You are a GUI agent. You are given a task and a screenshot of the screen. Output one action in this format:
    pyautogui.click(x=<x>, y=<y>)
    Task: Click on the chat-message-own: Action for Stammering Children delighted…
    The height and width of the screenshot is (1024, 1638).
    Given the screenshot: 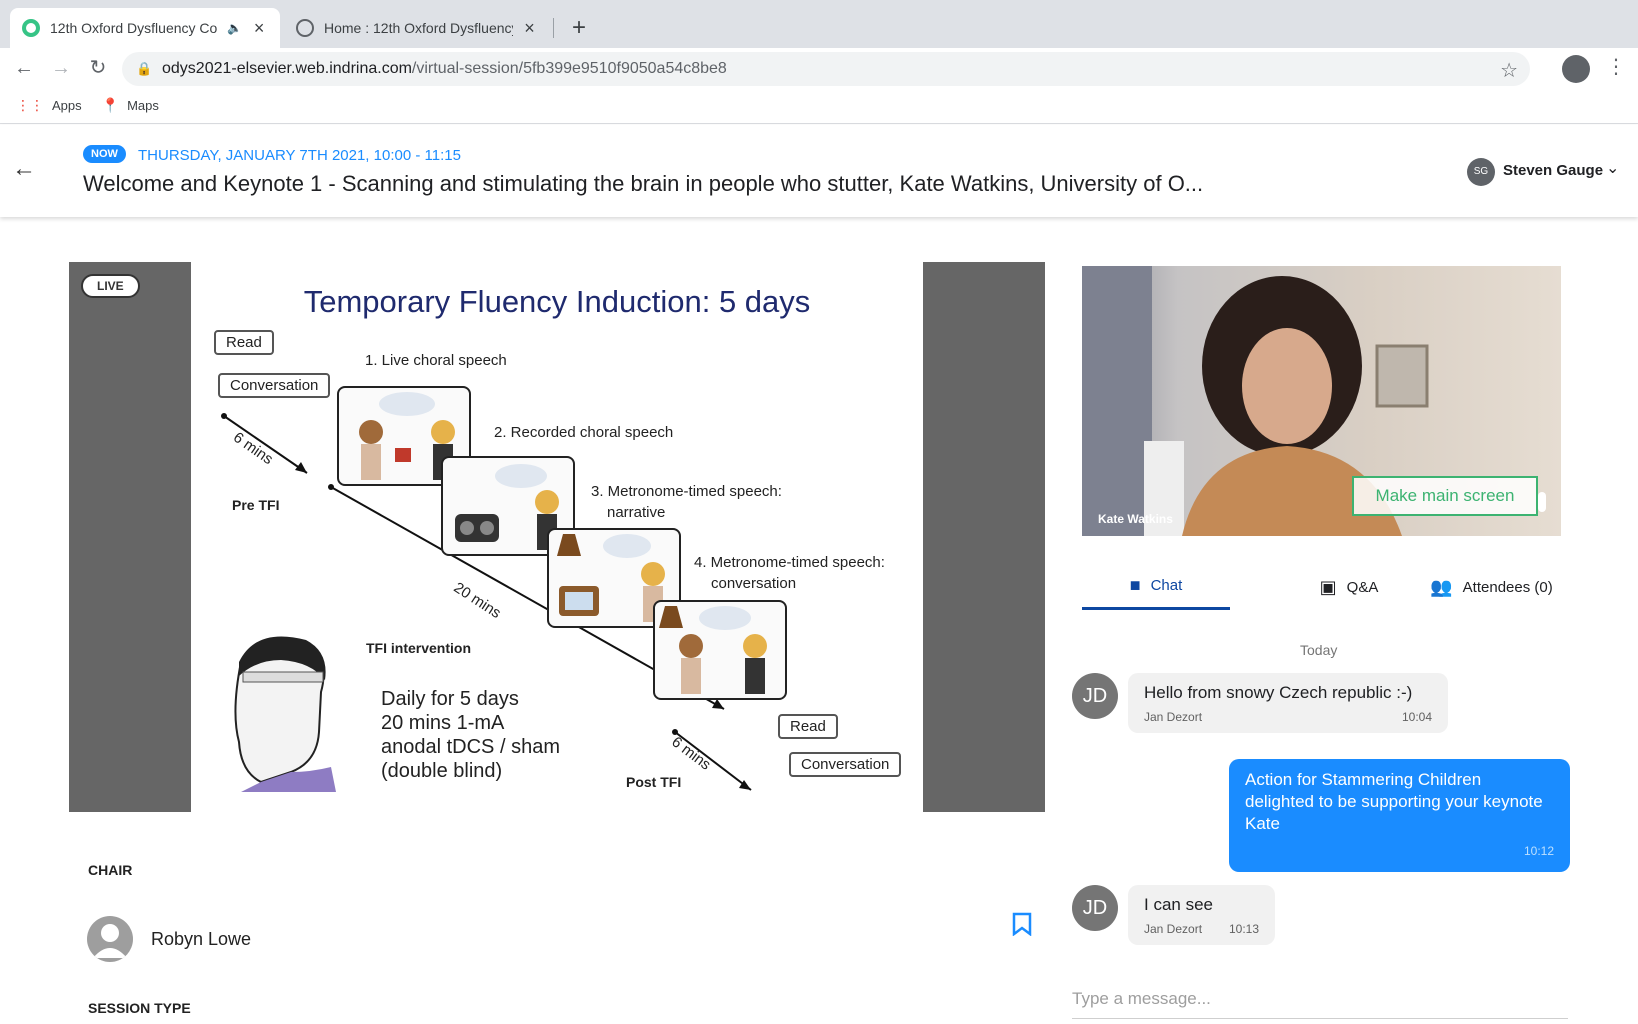 What is the action you would take?
    pyautogui.click(x=1399, y=815)
    